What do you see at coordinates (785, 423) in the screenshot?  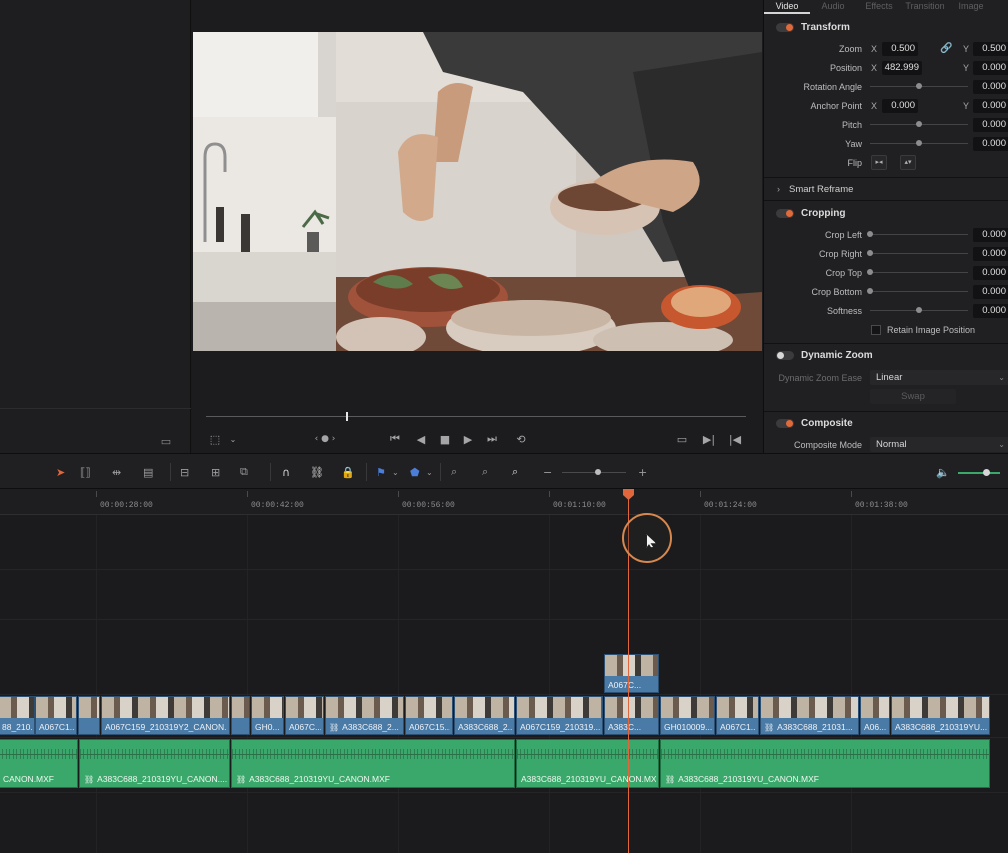 I see `composite-toggle` at bounding box center [785, 423].